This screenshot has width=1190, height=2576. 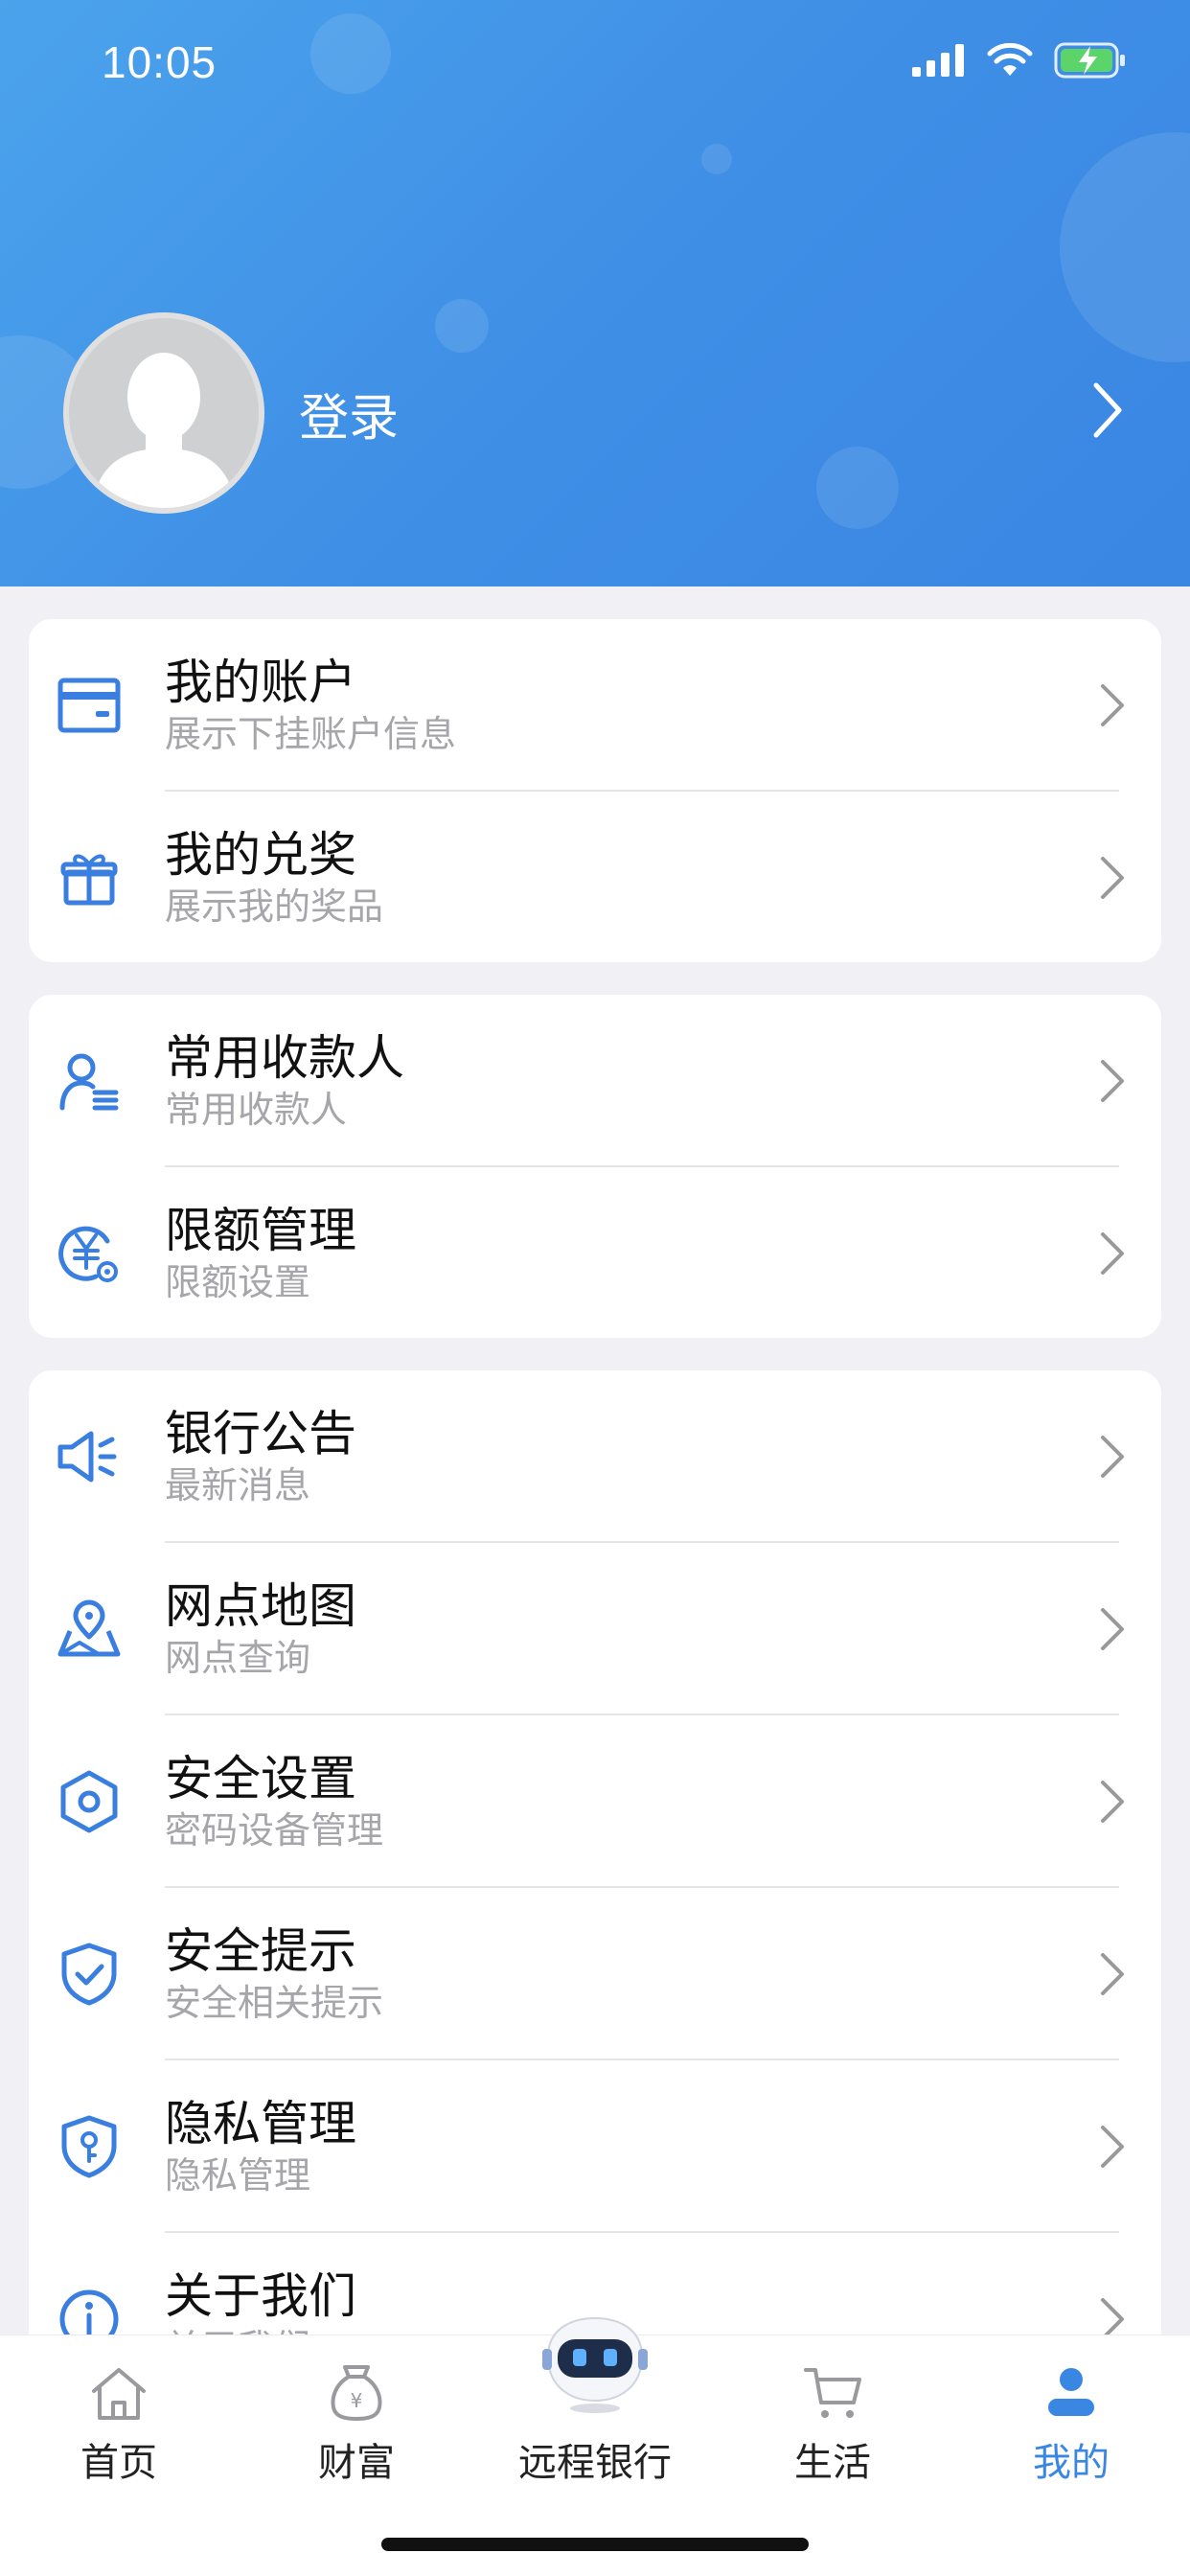 What do you see at coordinates (119, 2394) in the screenshot?
I see `home-icon` at bounding box center [119, 2394].